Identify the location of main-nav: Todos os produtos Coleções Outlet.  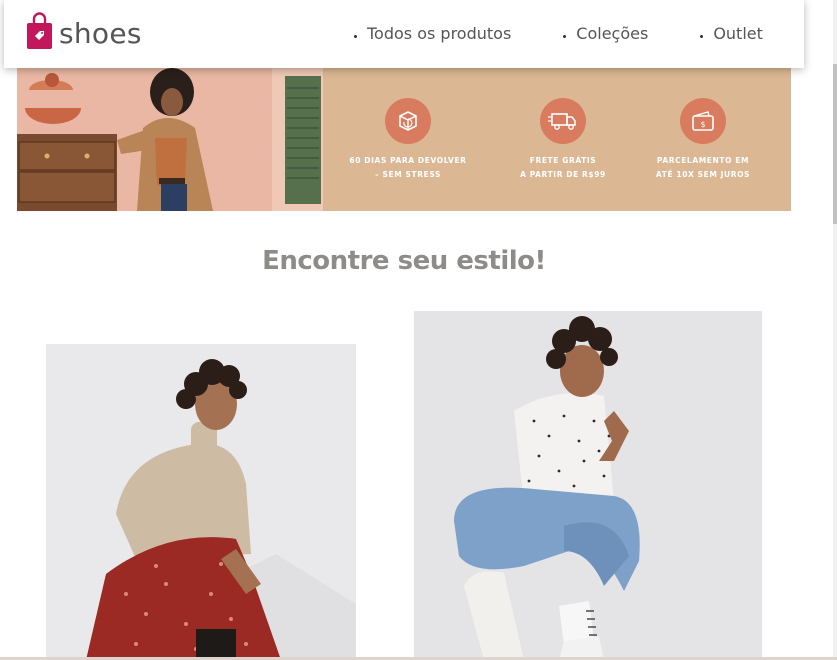
(558, 33).